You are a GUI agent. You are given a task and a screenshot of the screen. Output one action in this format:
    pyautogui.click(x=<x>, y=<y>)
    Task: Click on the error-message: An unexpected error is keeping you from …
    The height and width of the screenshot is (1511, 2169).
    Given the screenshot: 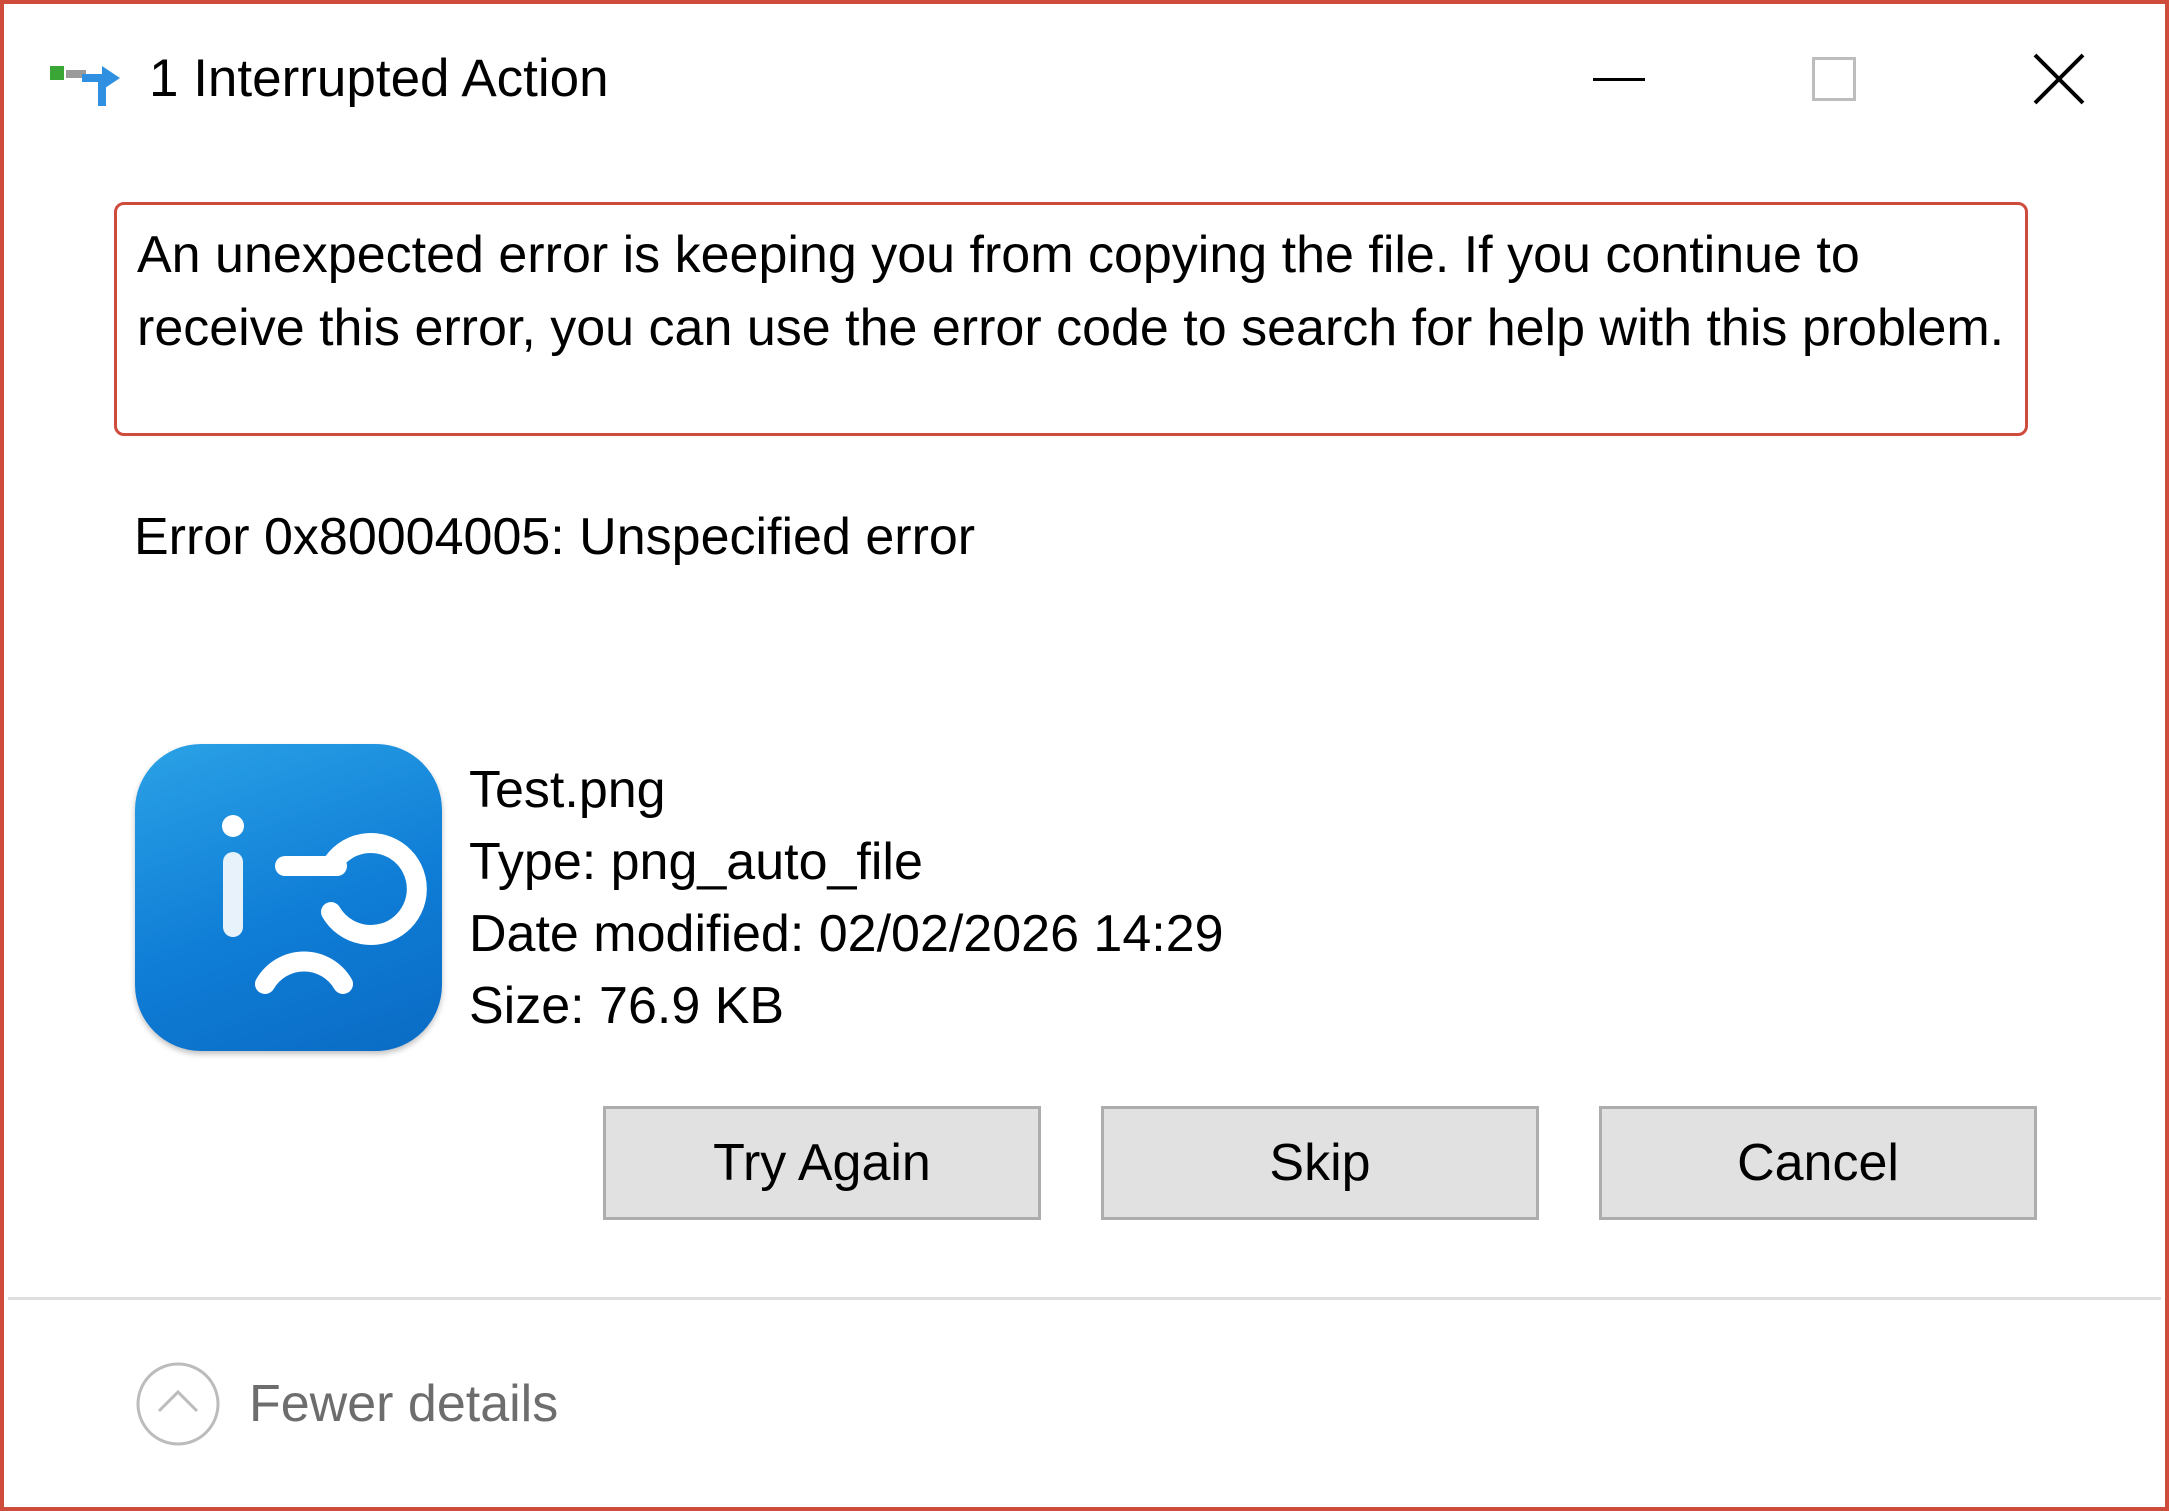 What is the action you would take?
    pyautogui.click(x=1071, y=291)
    